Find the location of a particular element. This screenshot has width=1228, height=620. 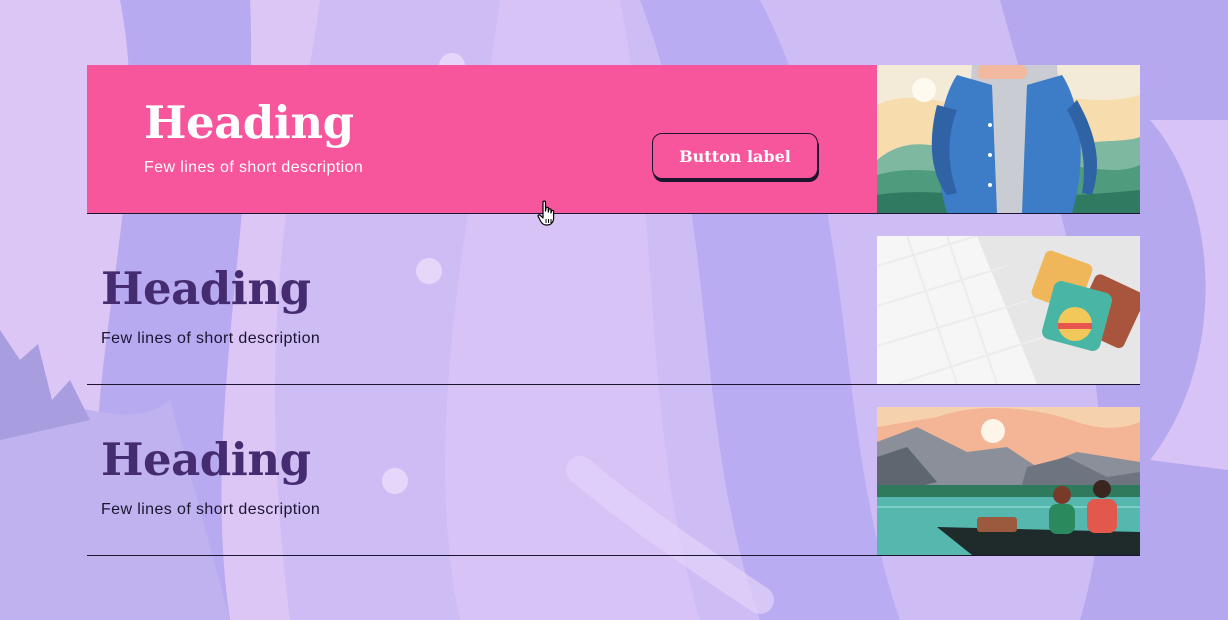

primary-button: Button label is located at coordinates (735, 156).